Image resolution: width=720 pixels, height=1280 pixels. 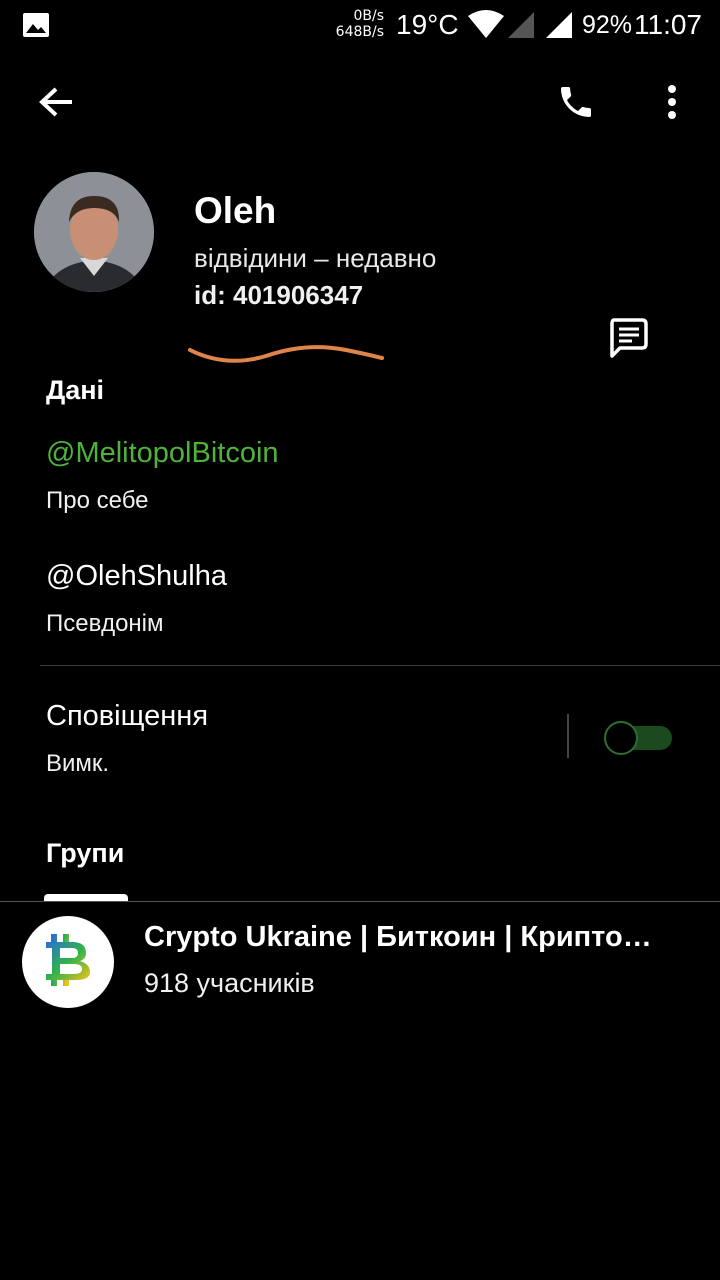 What do you see at coordinates (136, 576) in the screenshot?
I see `username-value: @OlehShulha` at bounding box center [136, 576].